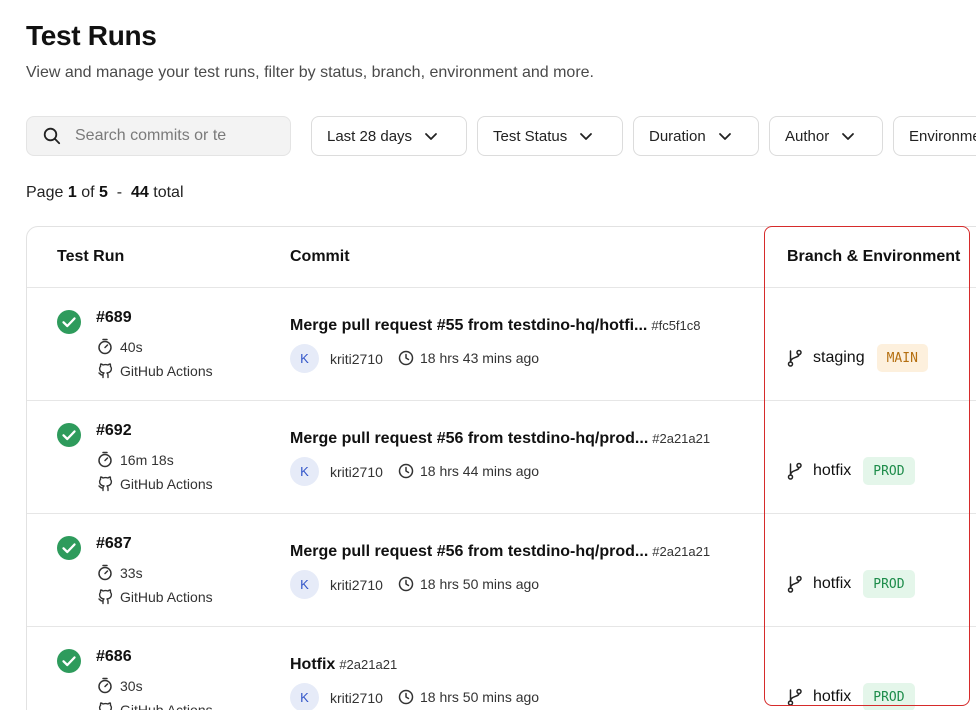  I want to click on commit-message-text: Hotfix, so click(313, 664).